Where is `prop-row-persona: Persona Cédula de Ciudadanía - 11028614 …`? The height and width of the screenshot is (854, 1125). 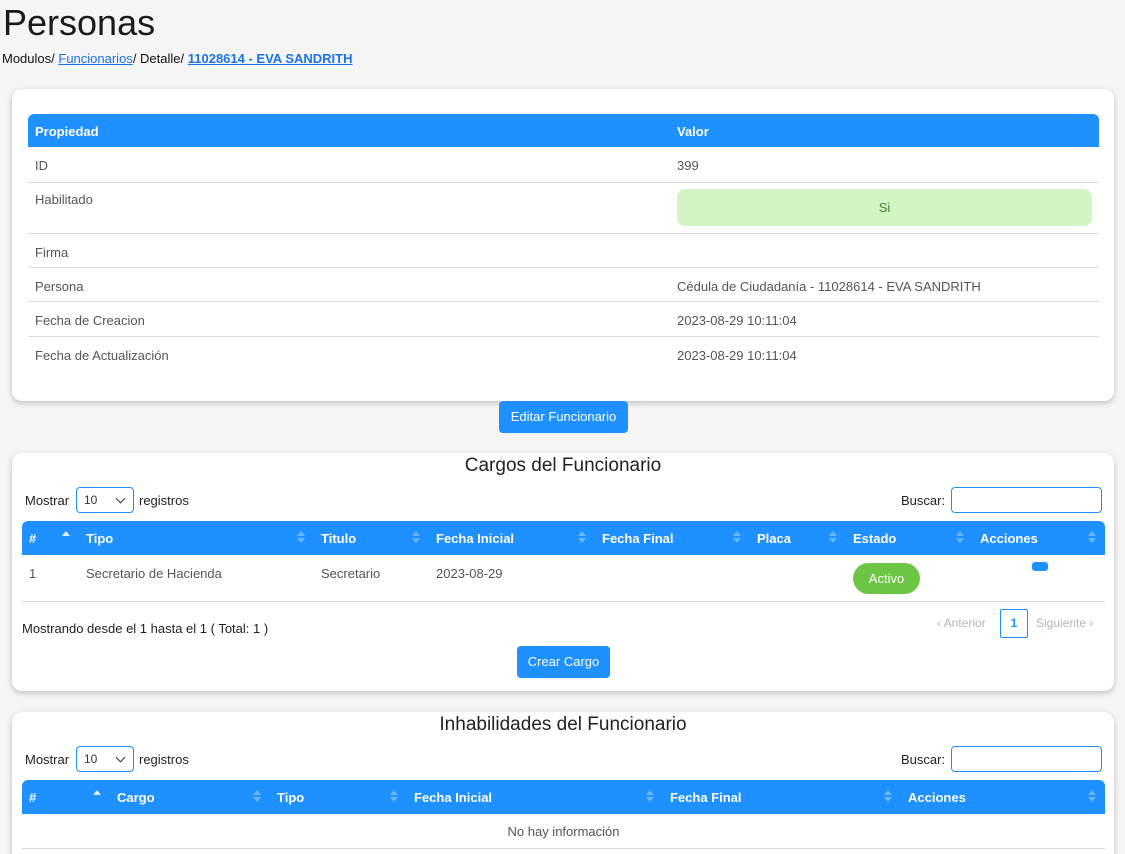
prop-row-persona: Persona Cédula de Ciudadanía - 11028614 … is located at coordinates (563, 285).